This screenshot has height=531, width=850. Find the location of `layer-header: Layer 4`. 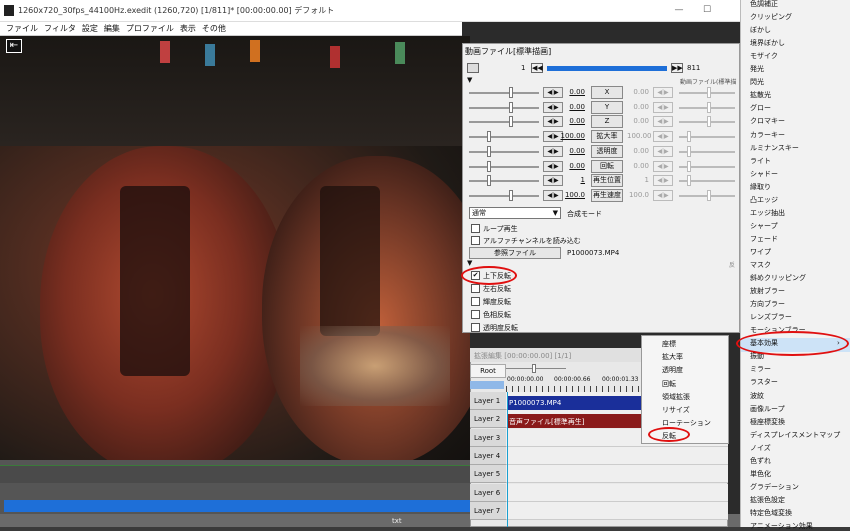

layer-header: Layer 4 is located at coordinates (488, 455).